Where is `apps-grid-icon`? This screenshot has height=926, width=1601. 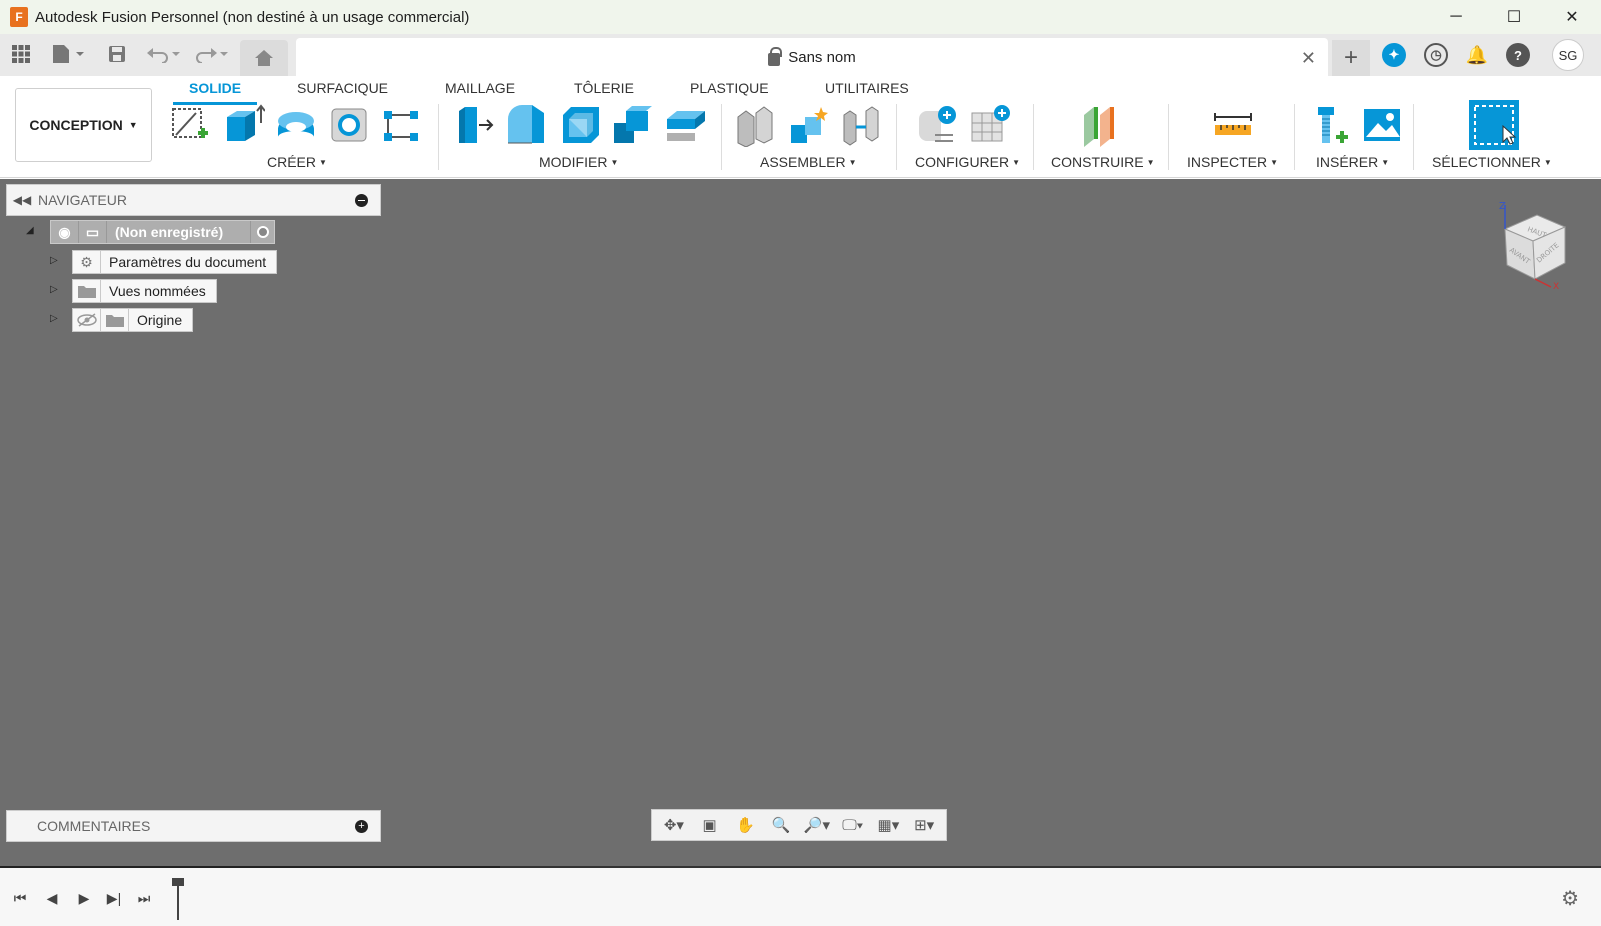
apps-grid-icon is located at coordinates (21, 54).